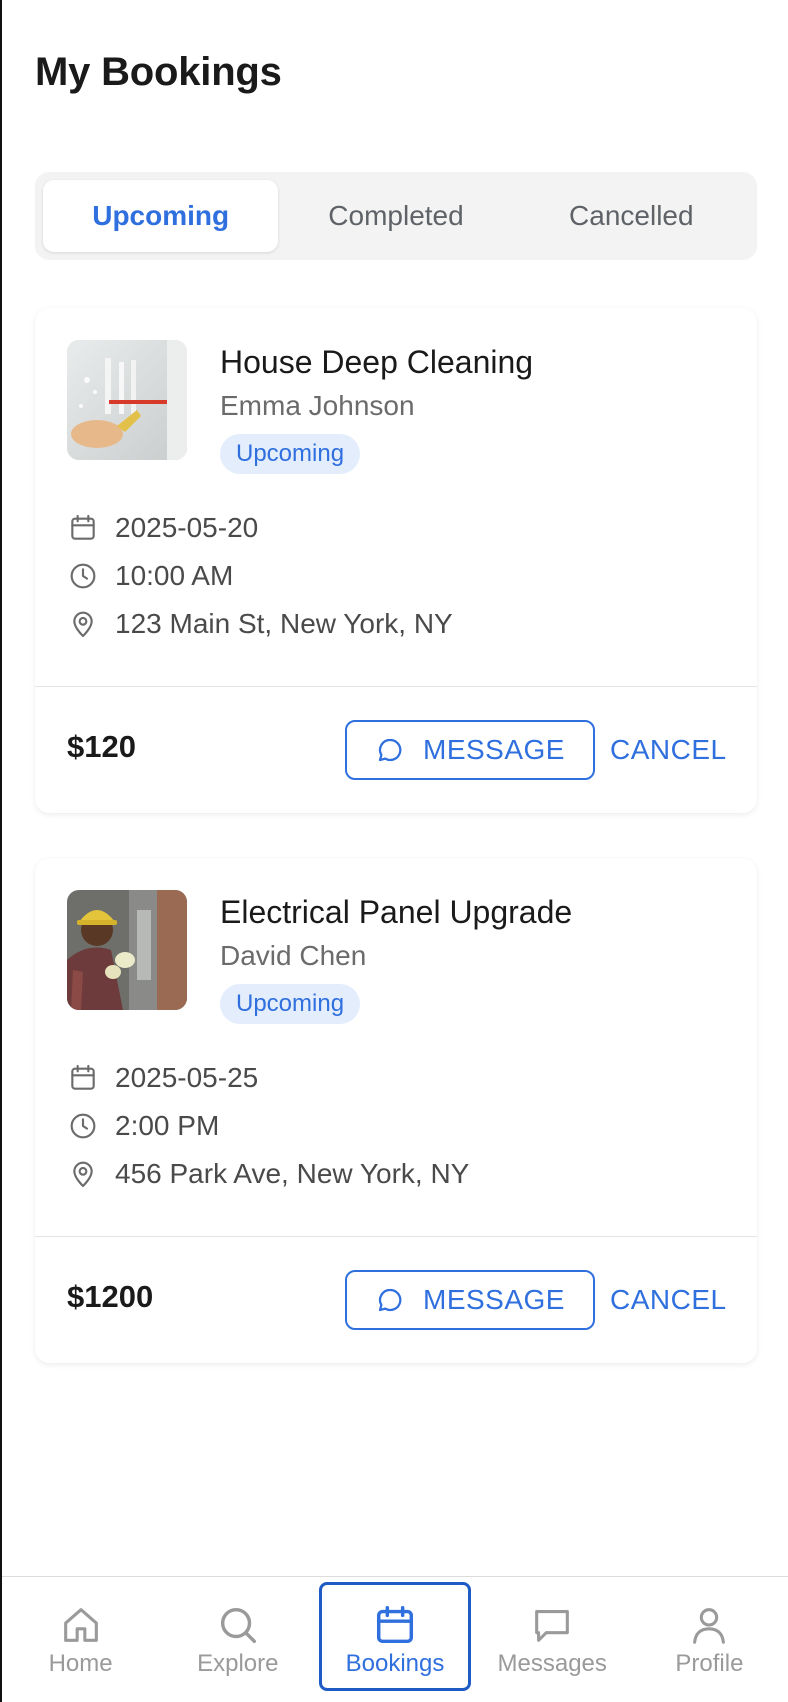 The height and width of the screenshot is (1702, 788). What do you see at coordinates (158, 72) in the screenshot?
I see `page-title: My Bookings` at bounding box center [158, 72].